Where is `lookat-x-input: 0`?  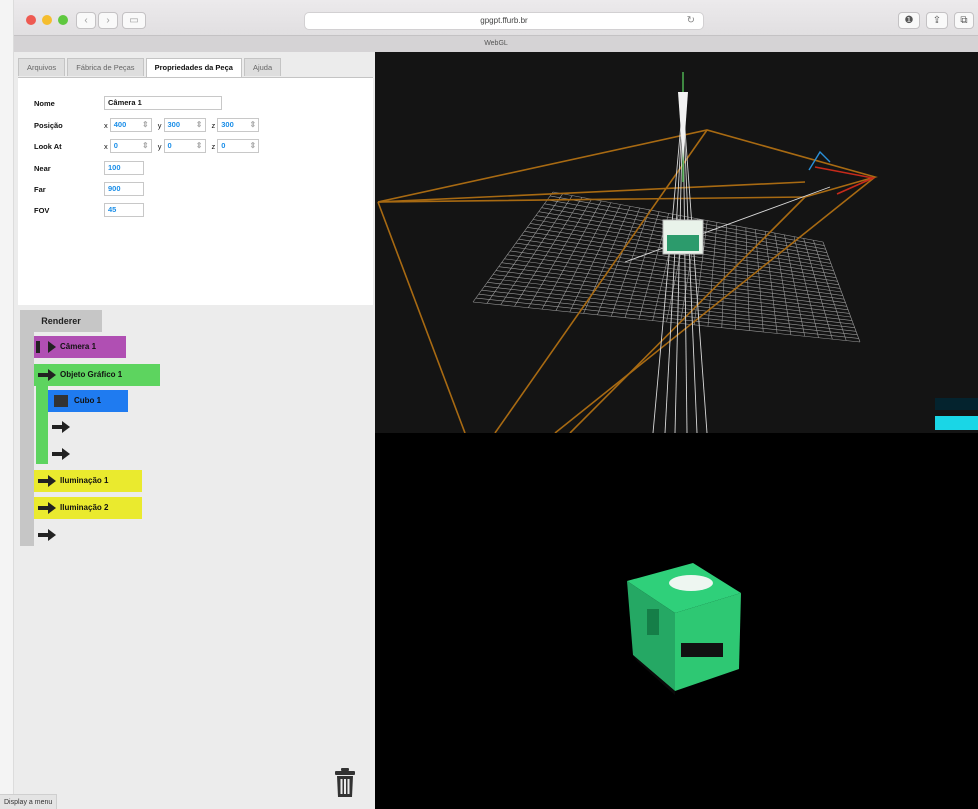
lookat-x-input: 0 is located at coordinates (130, 146).